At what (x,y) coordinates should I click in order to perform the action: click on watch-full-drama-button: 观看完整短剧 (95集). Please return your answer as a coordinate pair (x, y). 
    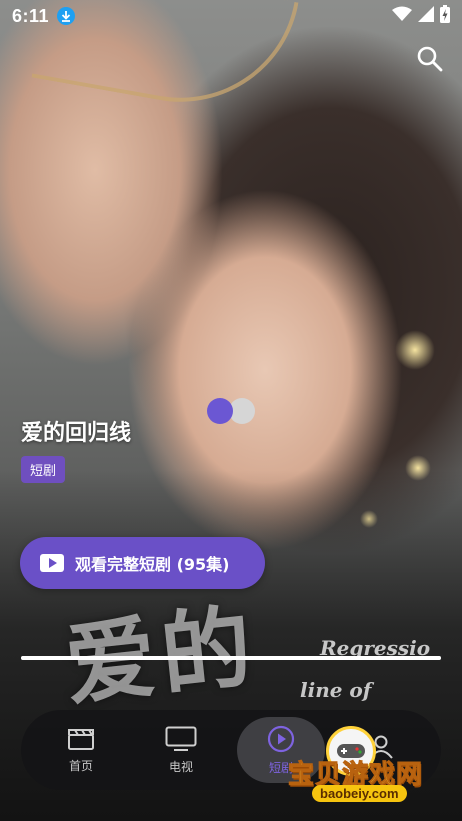
    Looking at the image, I should click on (142, 563).